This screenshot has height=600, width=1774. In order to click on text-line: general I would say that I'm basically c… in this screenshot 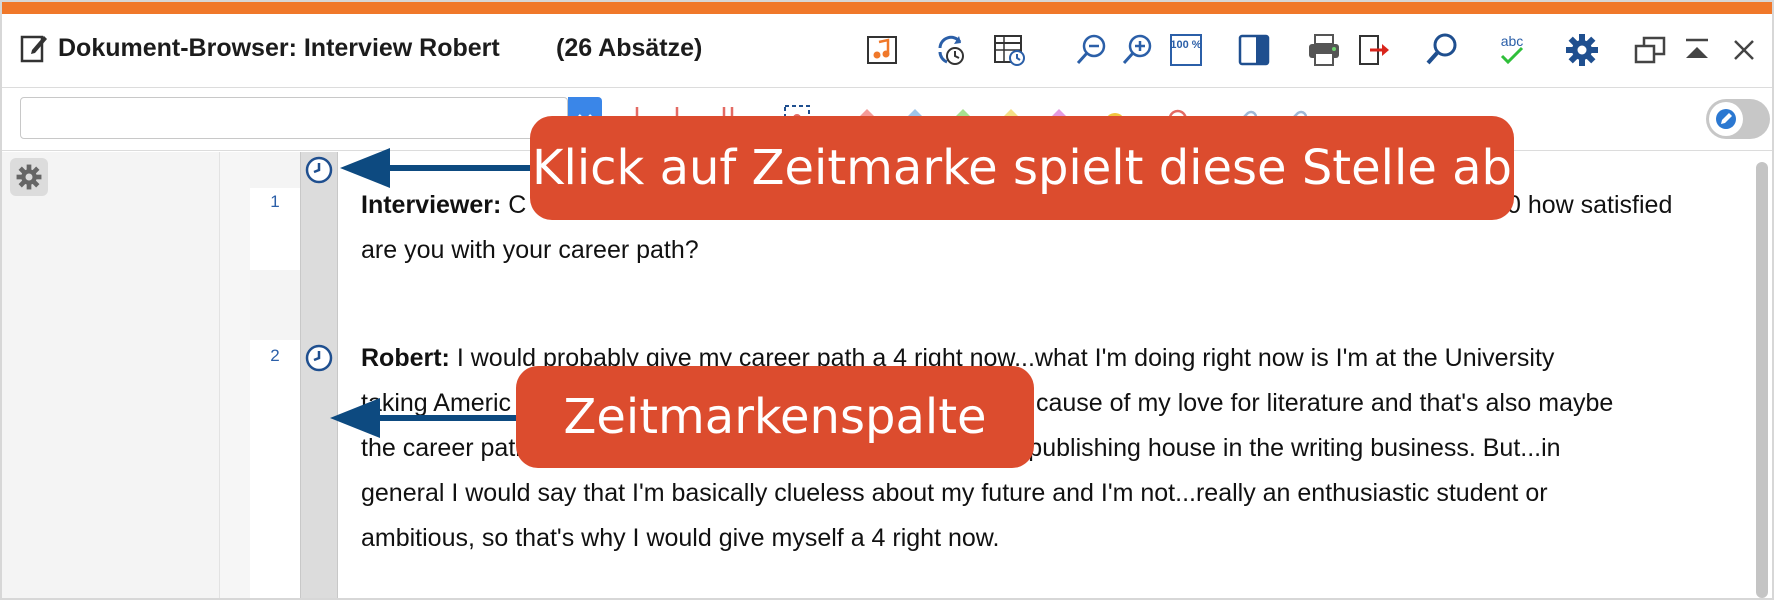, I will do `click(954, 493)`.